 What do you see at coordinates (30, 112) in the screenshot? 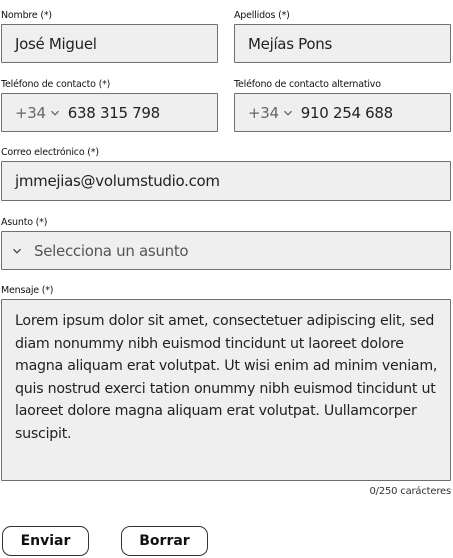
I see `country-code-value: +34` at bounding box center [30, 112].